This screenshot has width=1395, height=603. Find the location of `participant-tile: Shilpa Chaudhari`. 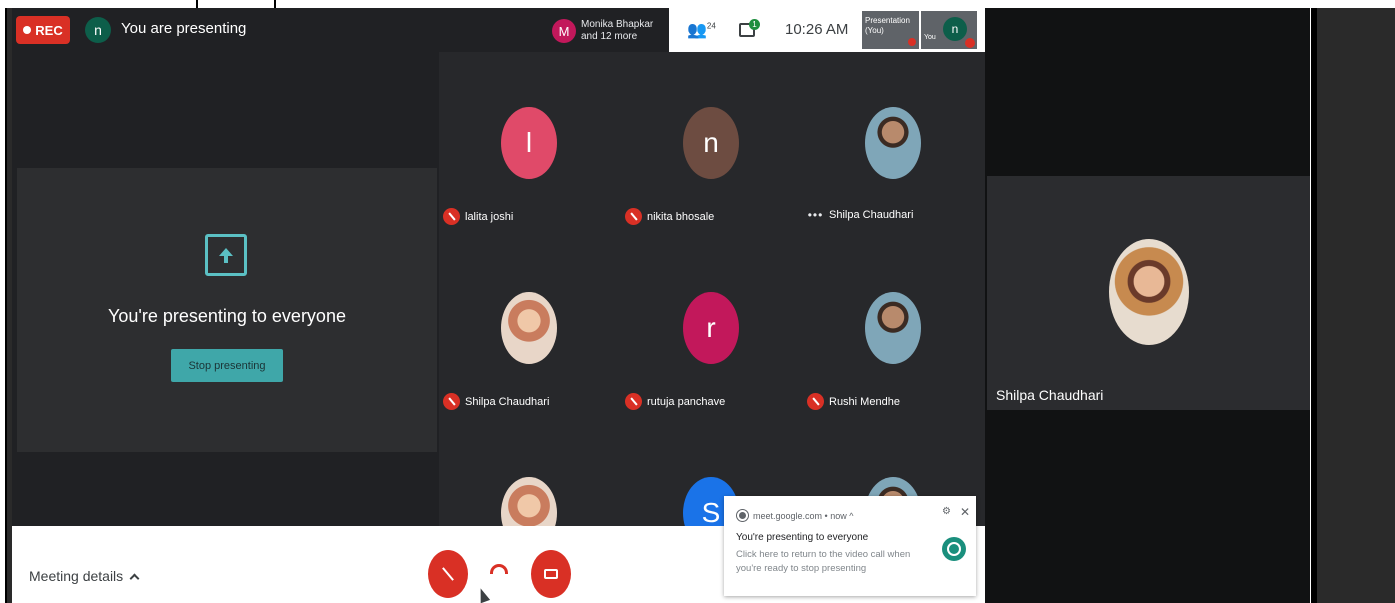

participant-tile: Shilpa Chaudhari is located at coordinates (530, 329).